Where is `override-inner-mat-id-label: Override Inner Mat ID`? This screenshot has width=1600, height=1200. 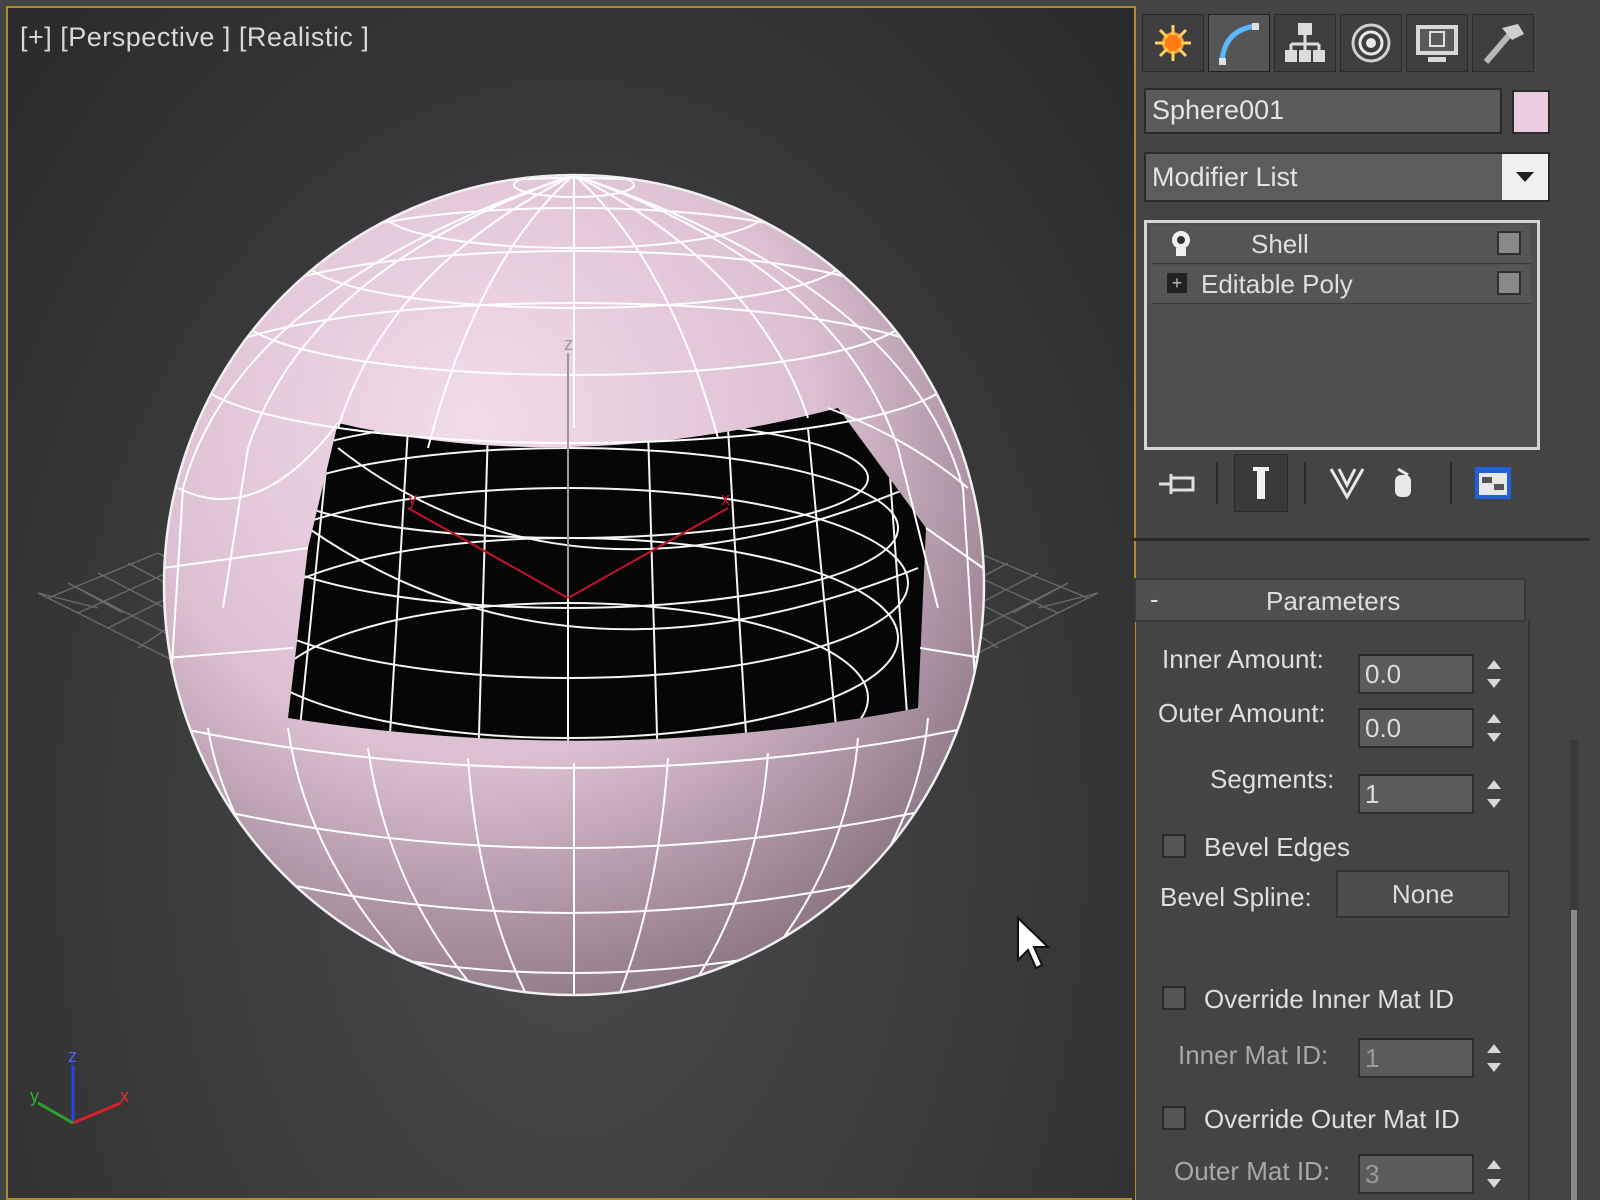 override-inner-mat-id-label: Override Inner Mat ID is located at coordinates (1329, 999).